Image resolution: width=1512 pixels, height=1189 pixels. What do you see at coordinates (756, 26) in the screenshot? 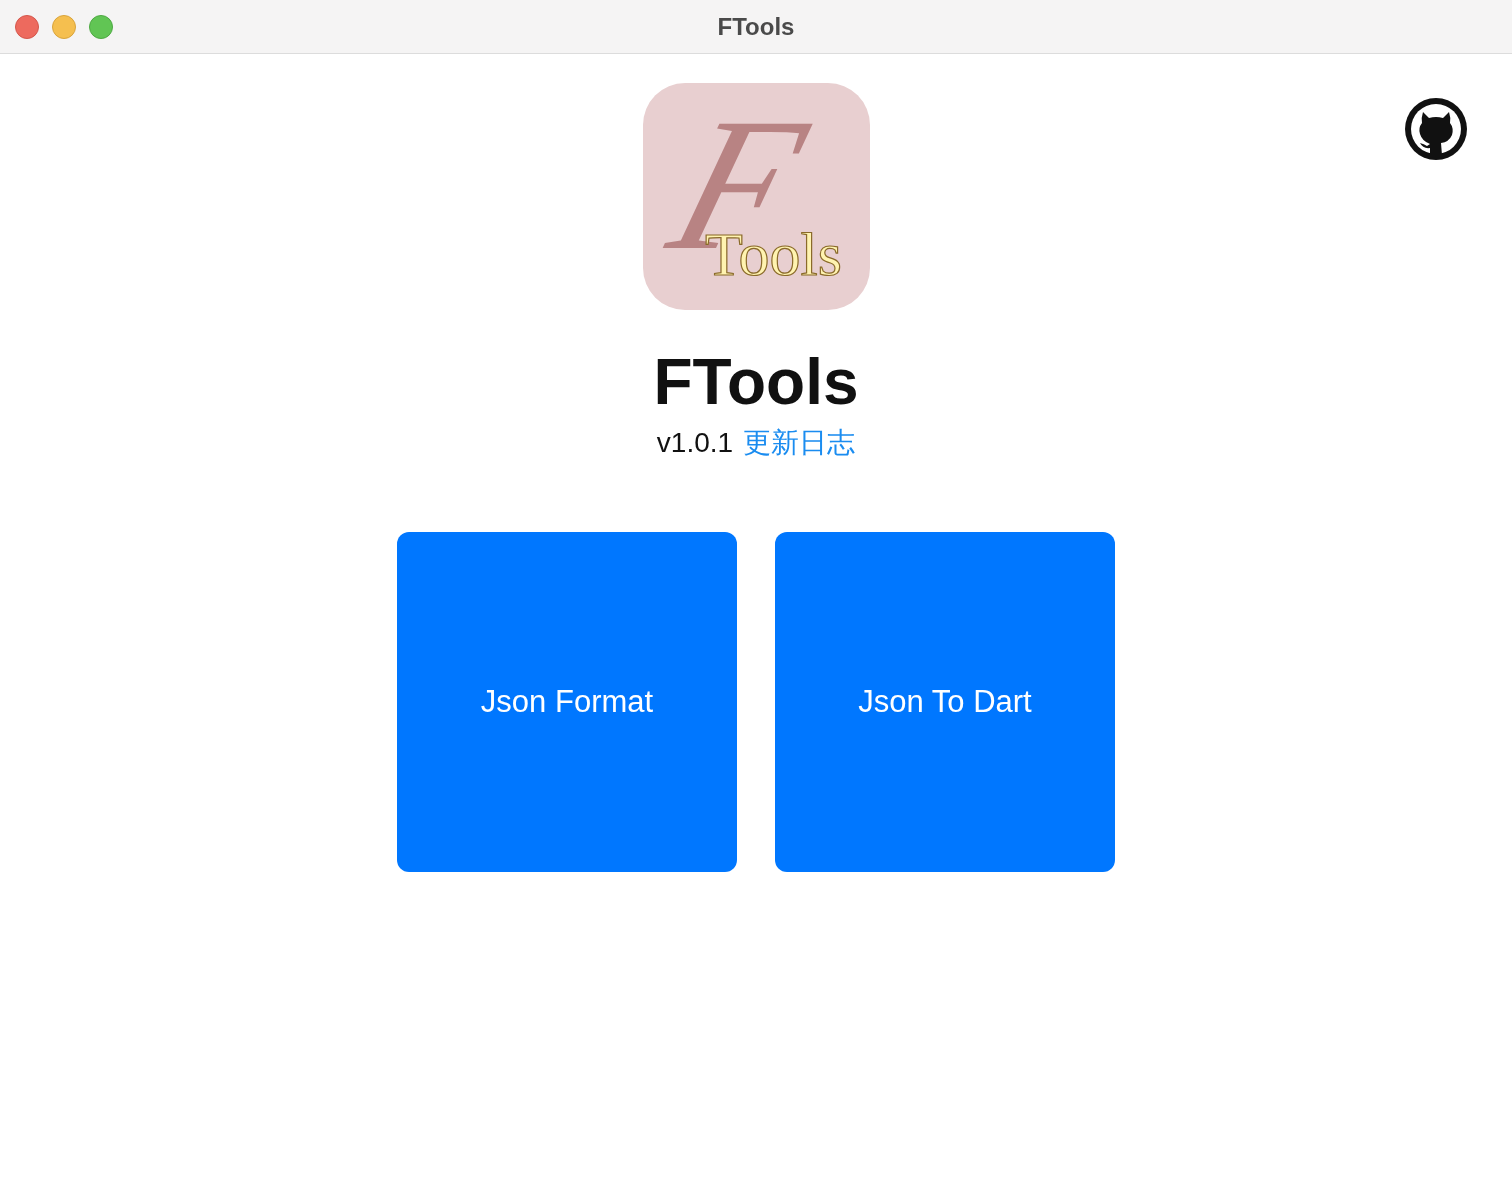
I see `window-title: FTools` at bounding box center [756, 26].